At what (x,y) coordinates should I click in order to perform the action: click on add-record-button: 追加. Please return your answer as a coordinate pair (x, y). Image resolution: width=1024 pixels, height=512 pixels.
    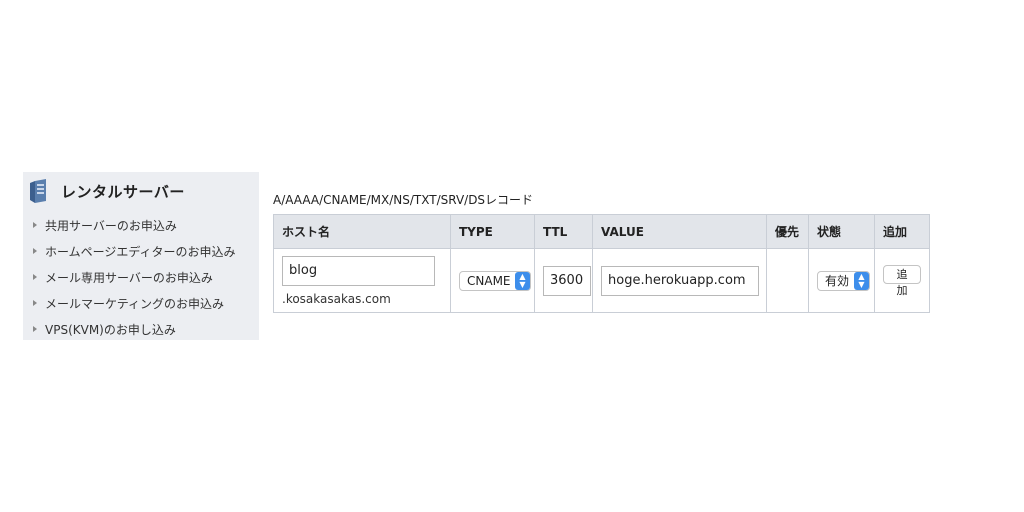
    Looking at the image, I should click on (902, 280).